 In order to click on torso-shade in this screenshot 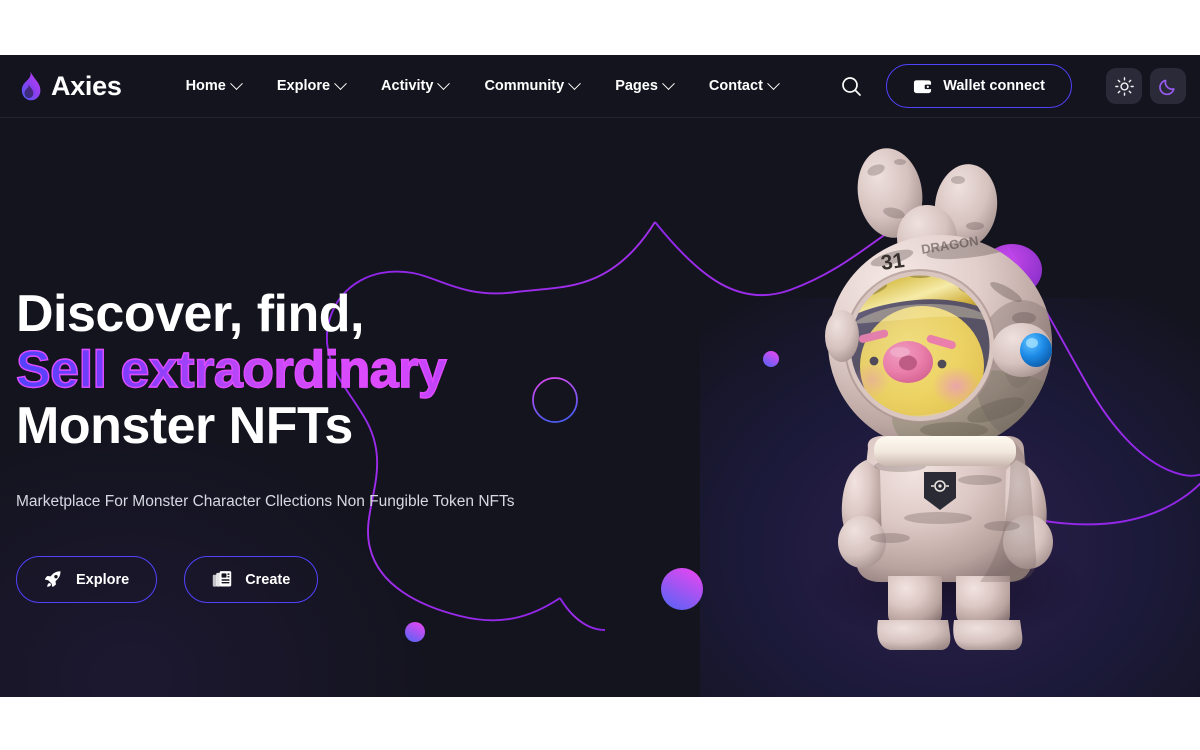, I will do `click(1008, 510)`.